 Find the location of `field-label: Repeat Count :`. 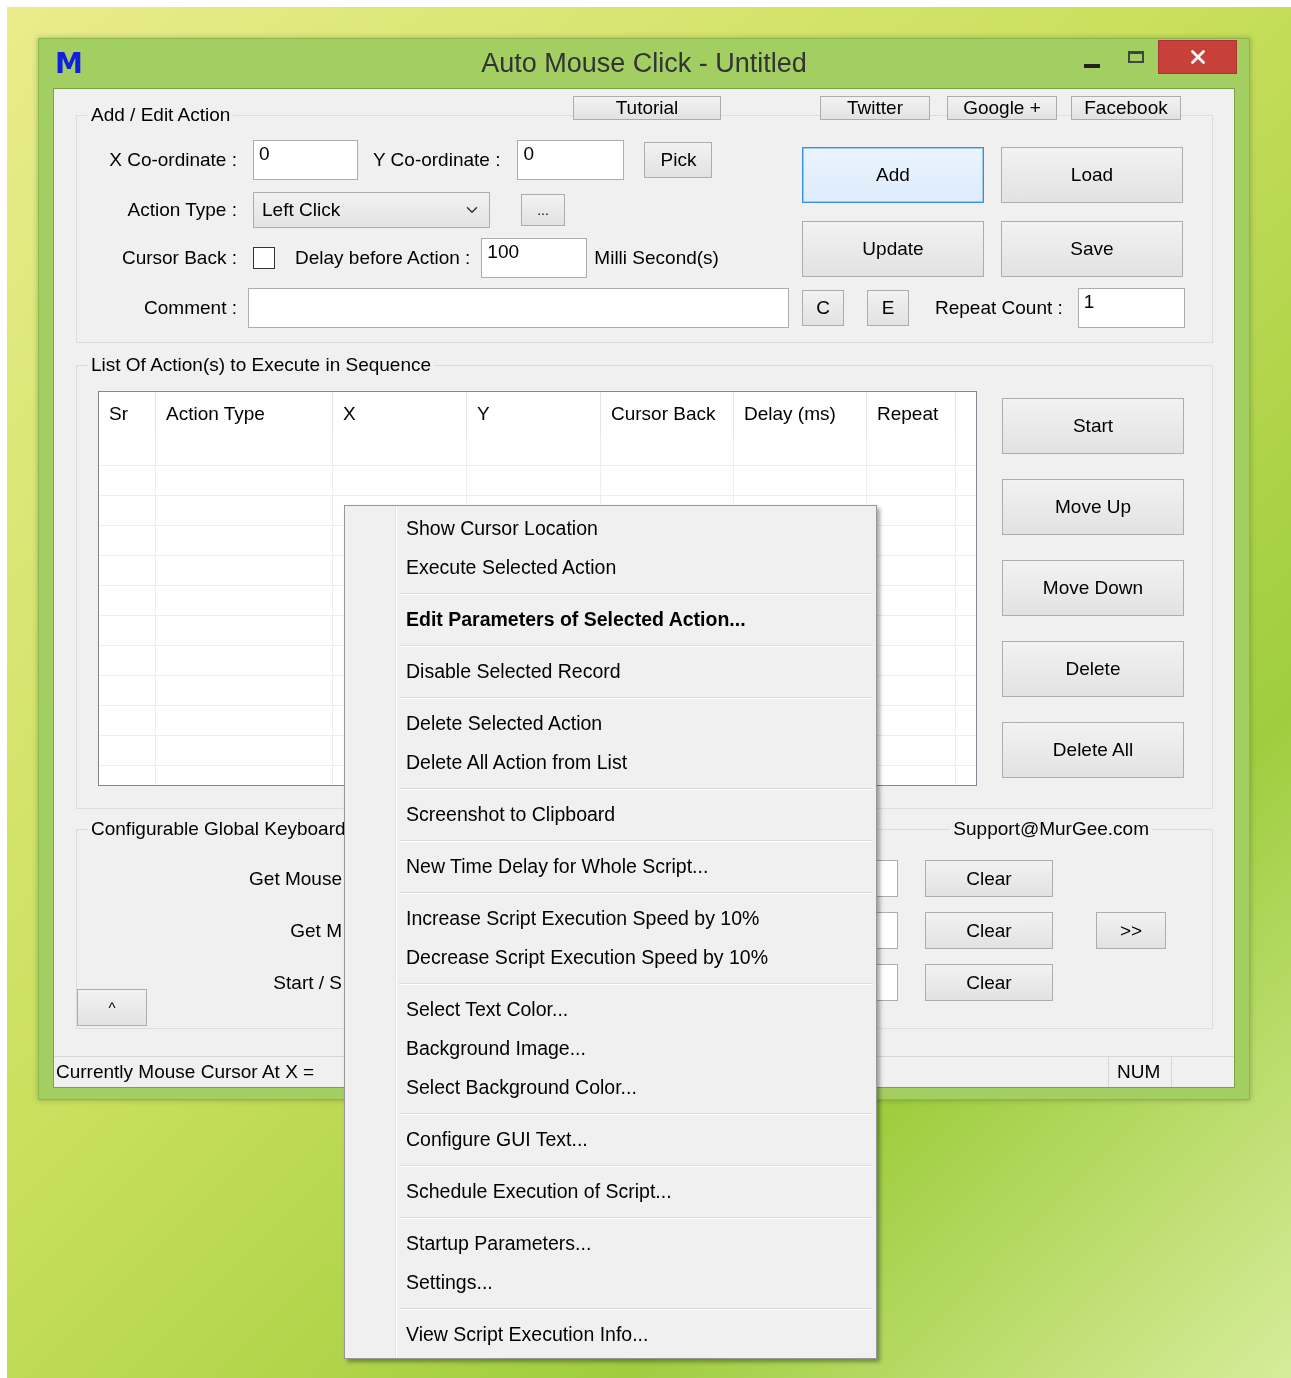

field-label: Repeat Count : is located at coordinates (999, 308).